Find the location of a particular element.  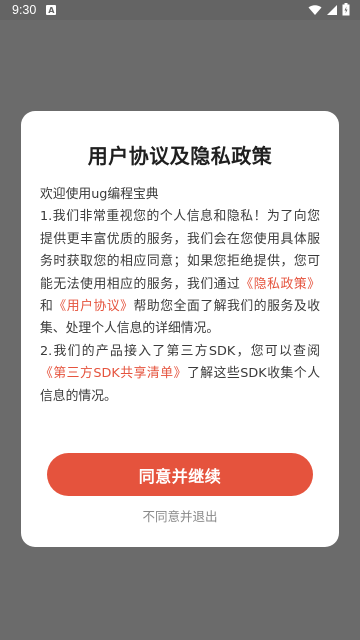

signal-icon is located at coordinates (332, 10).